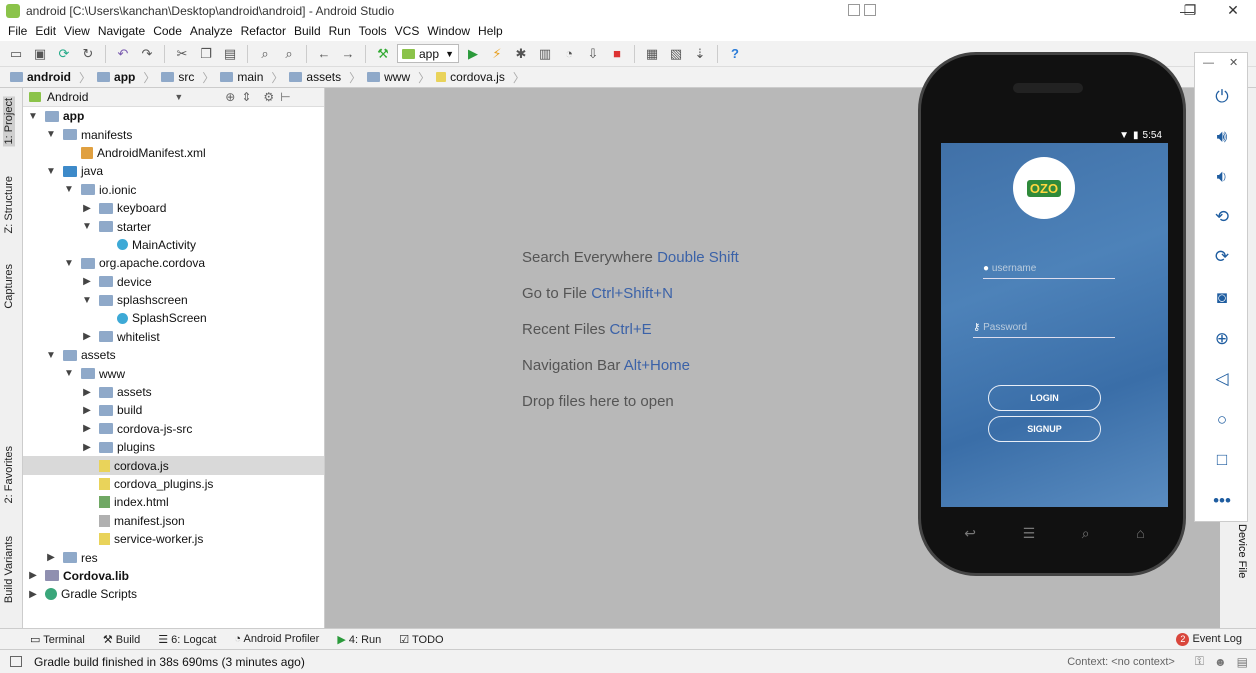 Image resolution: width=1256 pixels, height=673 pixels. Describe the element at coordinates (970, 533) in the screenshot. I see `back-icon: ↩` at that location.